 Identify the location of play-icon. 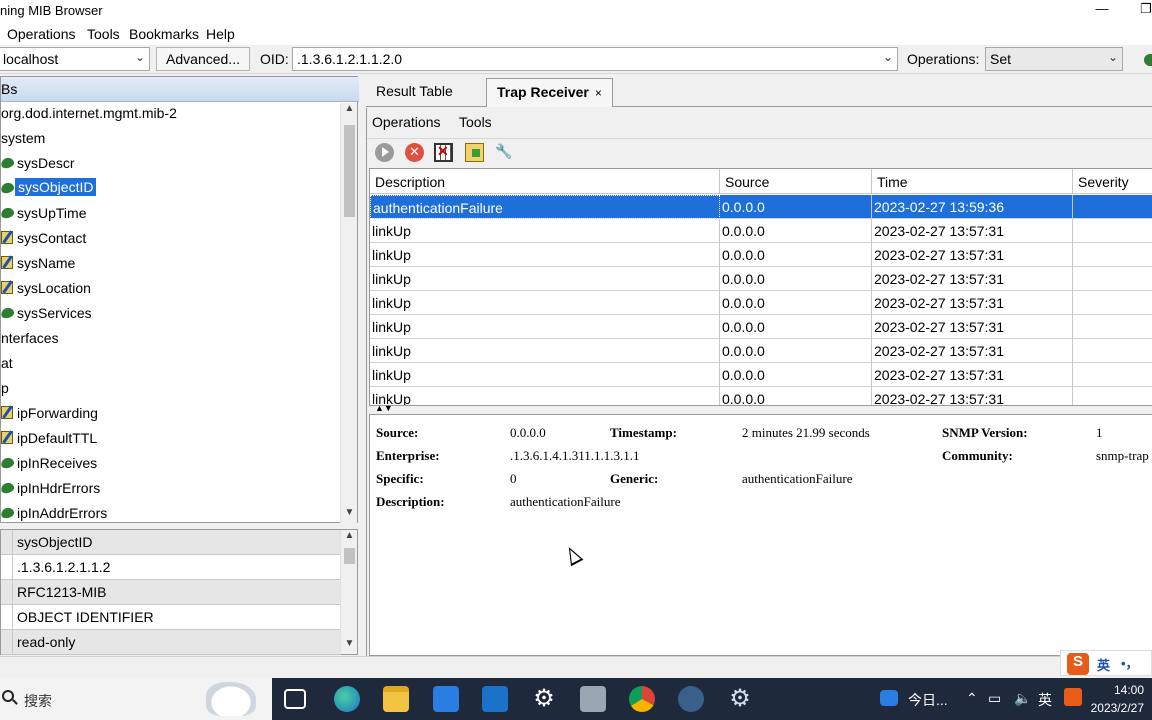
(384, 152).